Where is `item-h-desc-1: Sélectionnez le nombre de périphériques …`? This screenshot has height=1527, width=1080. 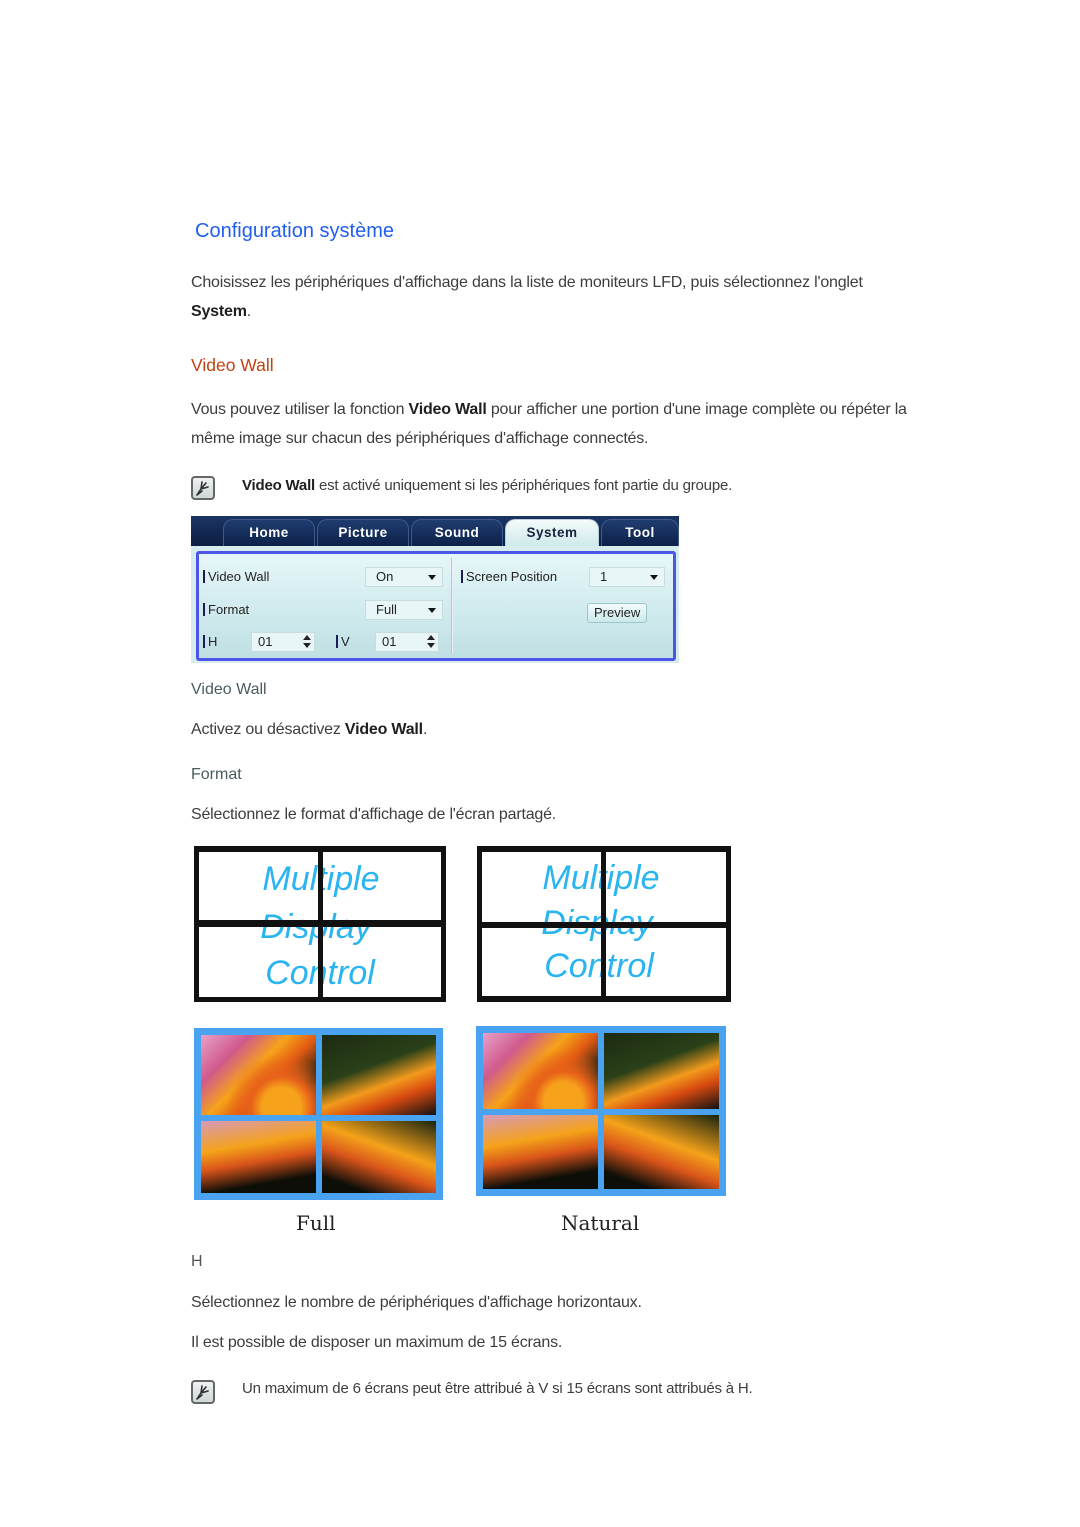 item-h-desc-1: Sélectionnez le nombre de périphériques … is located at coordinates (416, 1302).